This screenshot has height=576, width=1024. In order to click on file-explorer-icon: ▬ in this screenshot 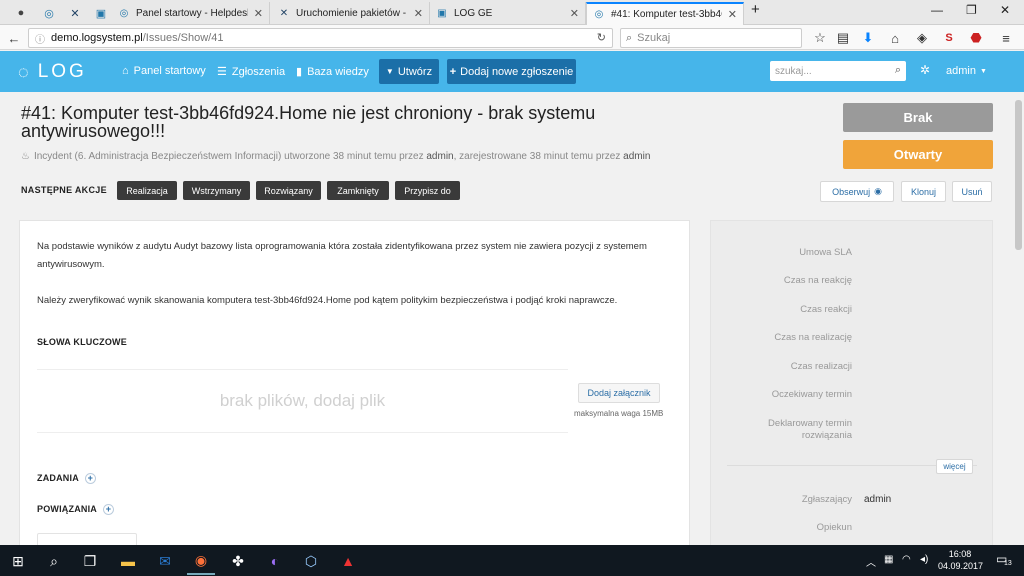, I will do `click(128, 561)`.